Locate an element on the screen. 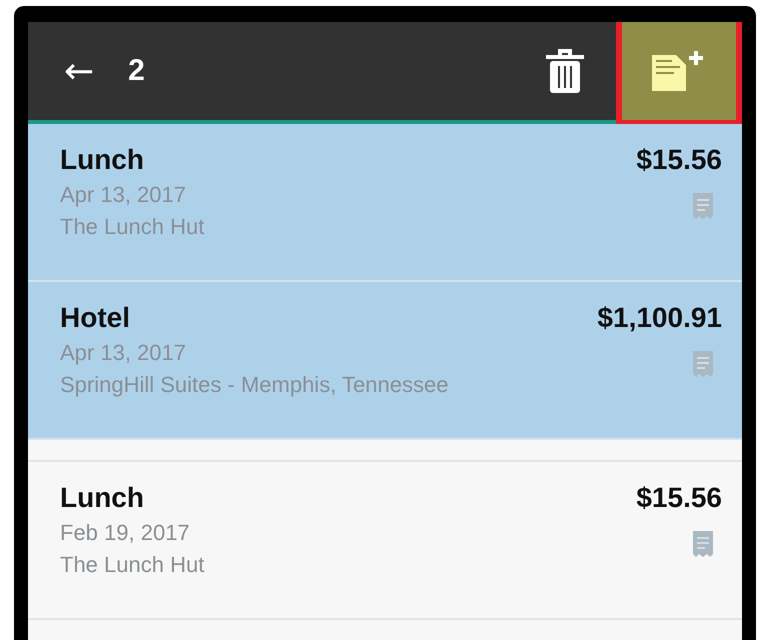 This screenshot has width=768, height=640. back-button: ← is located at coordinates (79, 71).